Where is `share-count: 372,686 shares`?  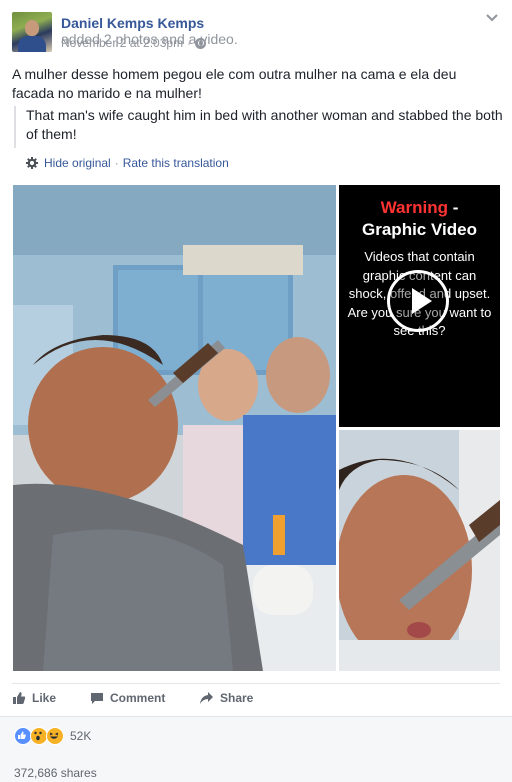 share-count: 372,686 shares is located at coordinates (55, 773).